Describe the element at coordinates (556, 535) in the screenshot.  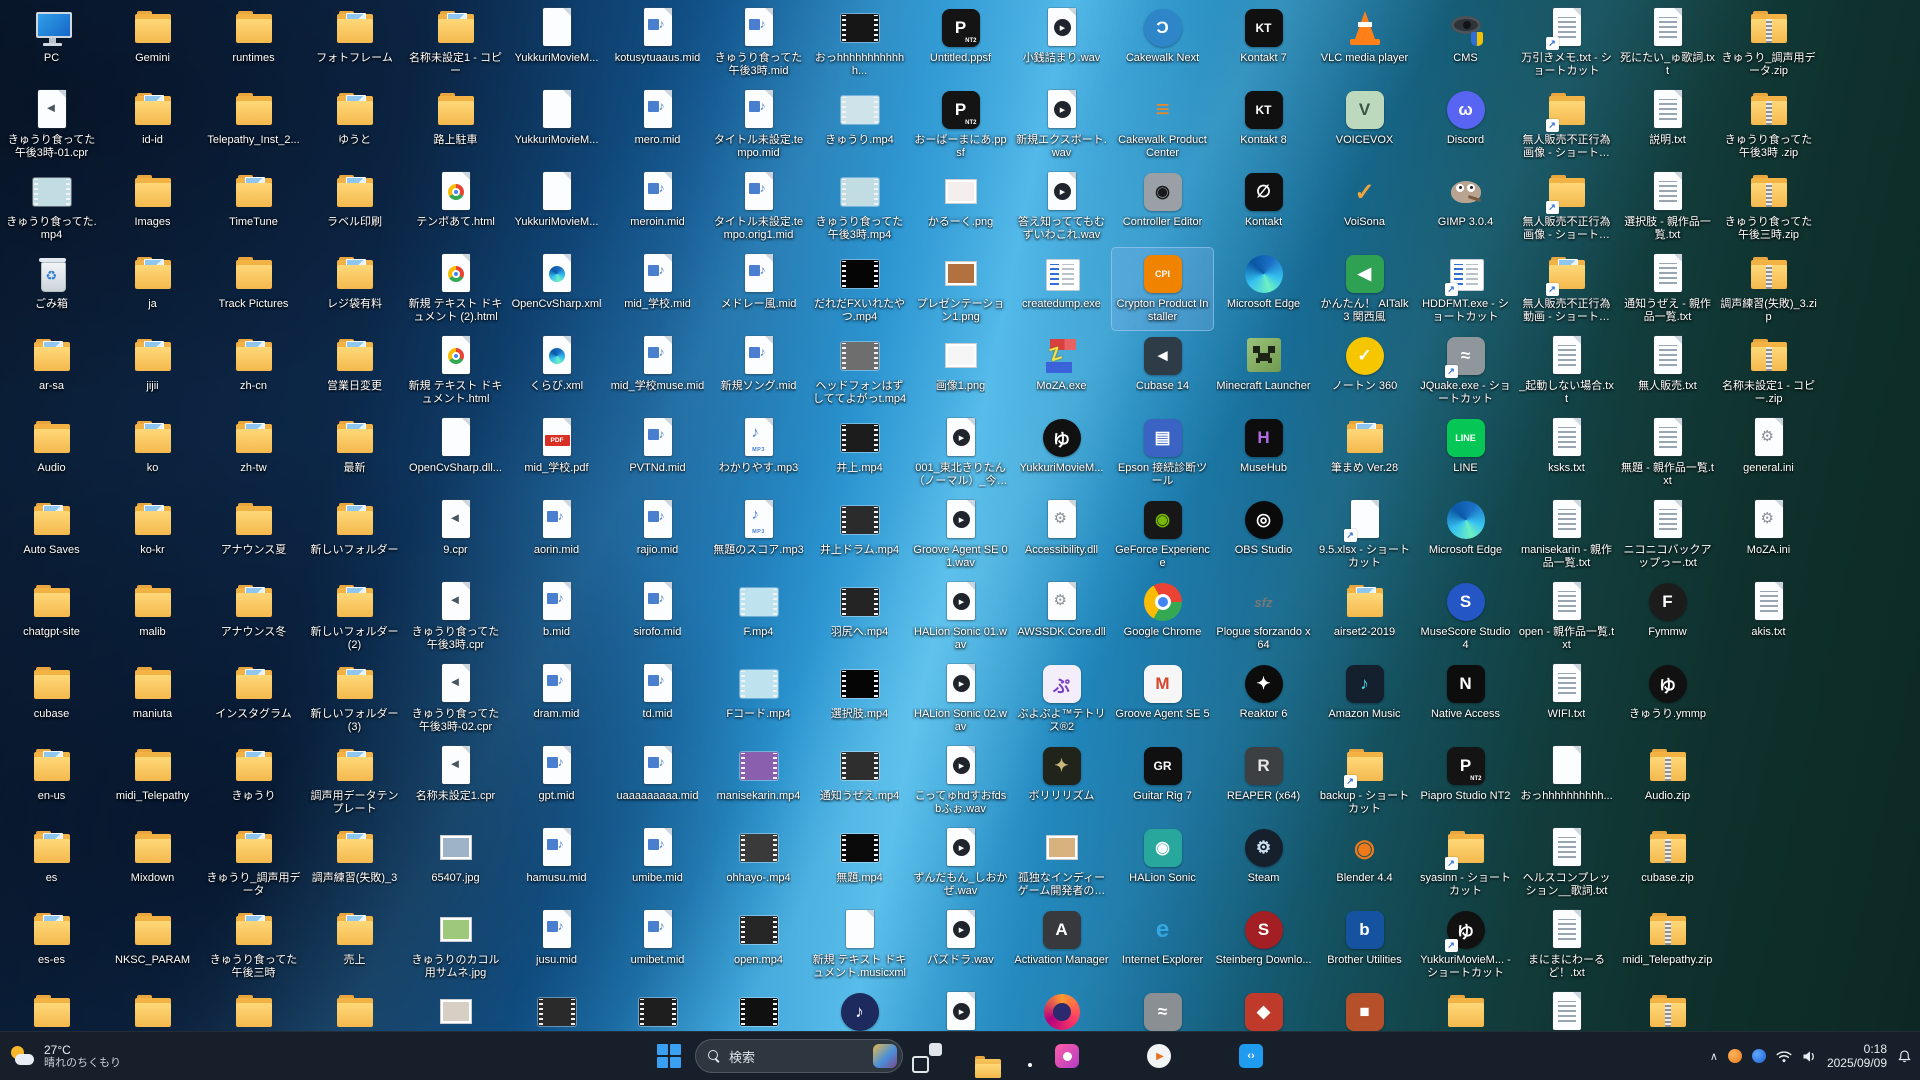
I see `desktop-icon: ♪ aorin.mid` at that location.